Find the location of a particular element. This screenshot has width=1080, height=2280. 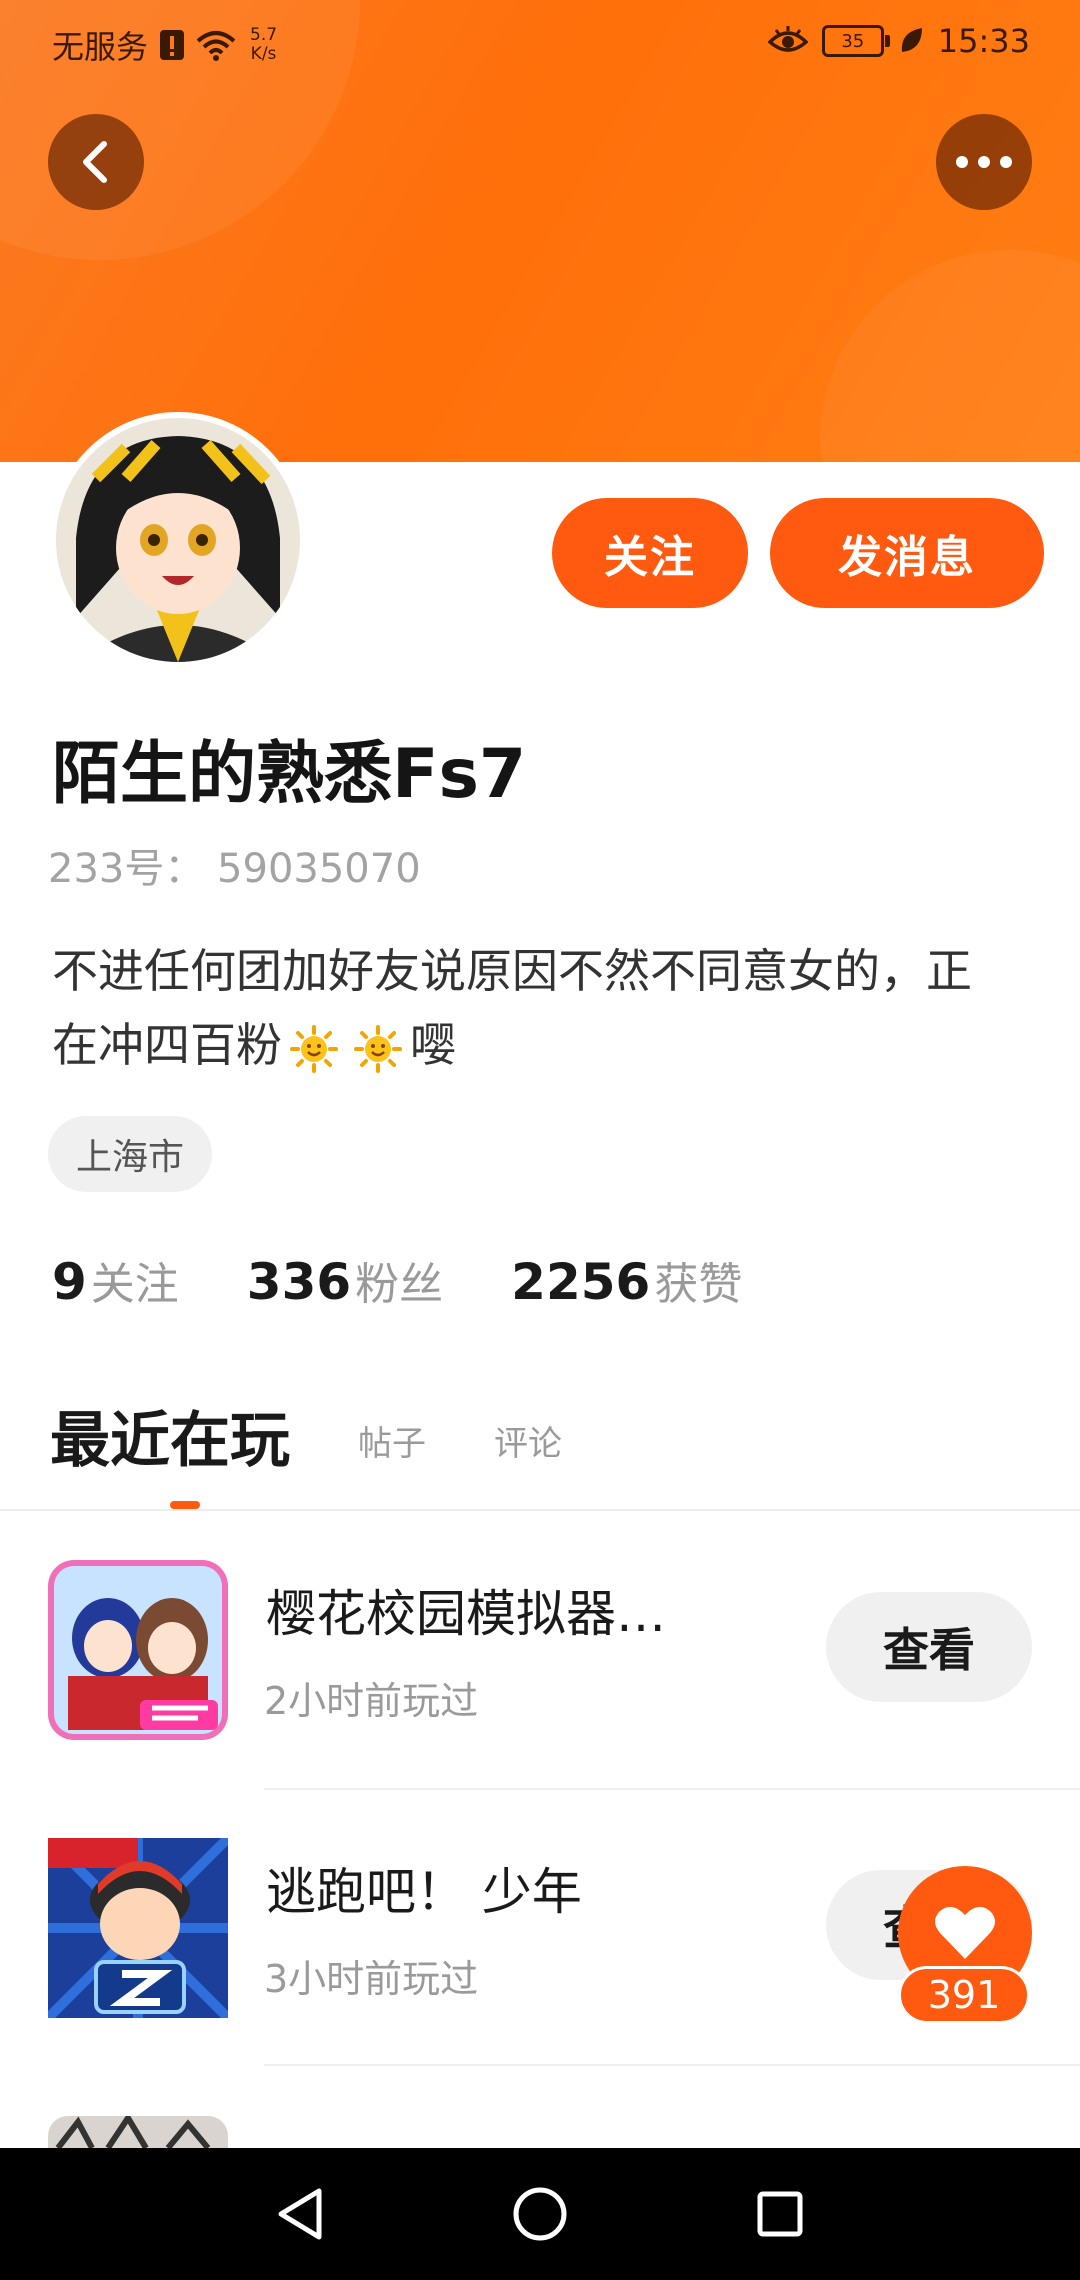

tabs-divider is located at coordinates (540, 1510).